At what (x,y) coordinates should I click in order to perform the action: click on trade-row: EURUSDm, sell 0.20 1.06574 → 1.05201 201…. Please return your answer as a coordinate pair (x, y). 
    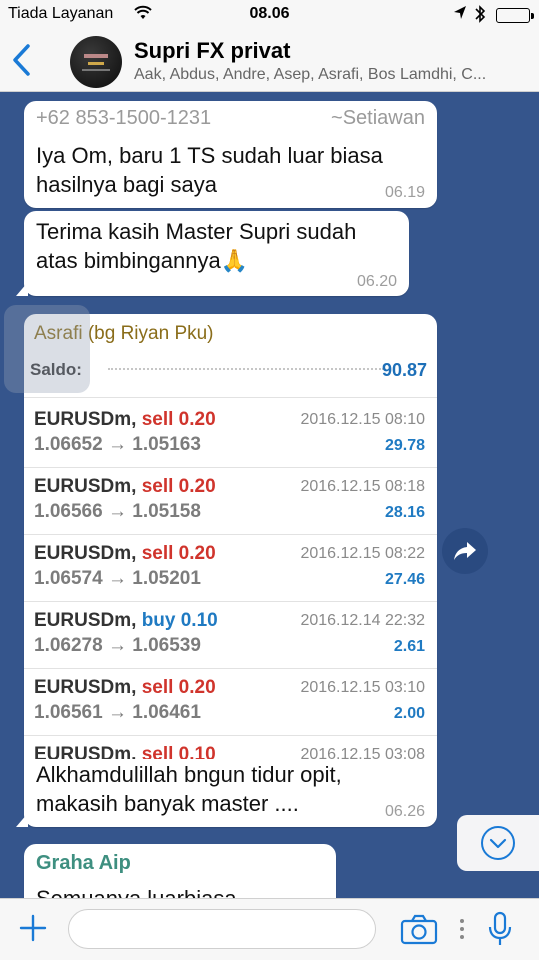
    Looking at the image, I should click on (230, 568).